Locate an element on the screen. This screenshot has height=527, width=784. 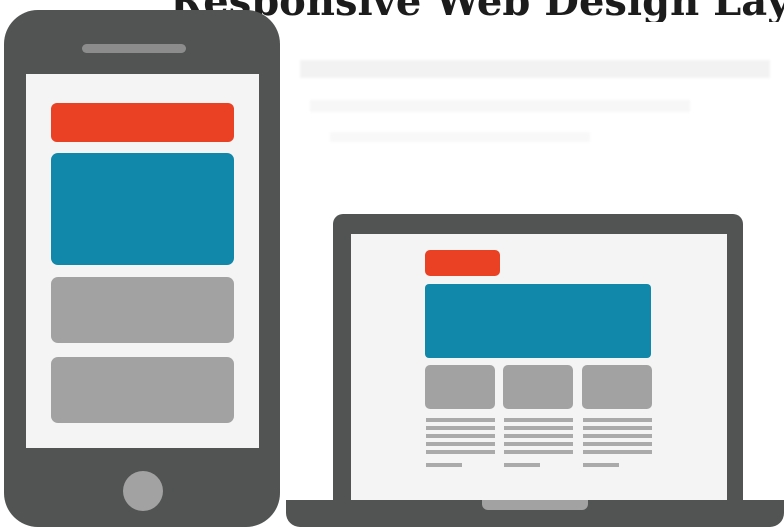
laptop-hero-block is located at coordinates (538, 321).